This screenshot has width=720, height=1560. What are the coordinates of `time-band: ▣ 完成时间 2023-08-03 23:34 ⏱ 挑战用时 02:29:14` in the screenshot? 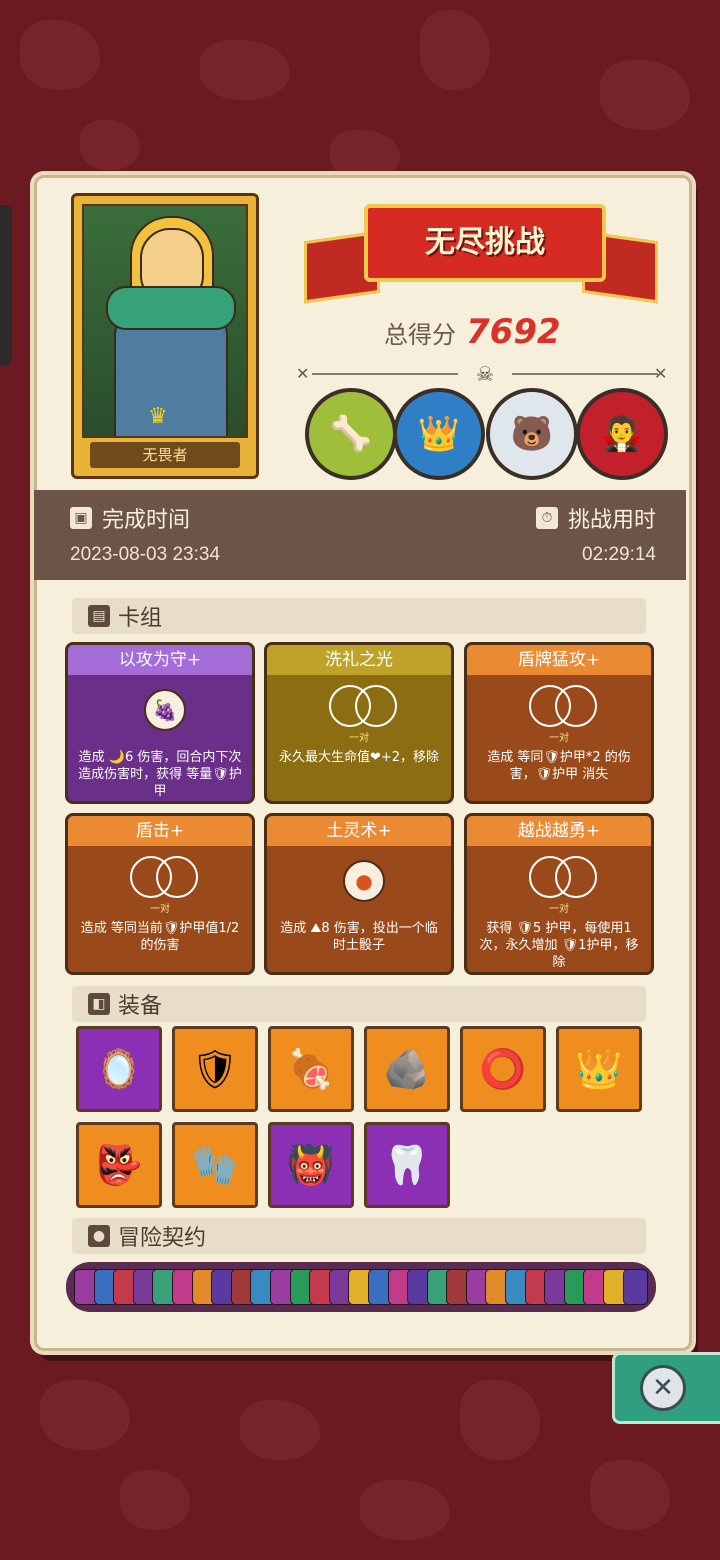 It's located at (360, 535).